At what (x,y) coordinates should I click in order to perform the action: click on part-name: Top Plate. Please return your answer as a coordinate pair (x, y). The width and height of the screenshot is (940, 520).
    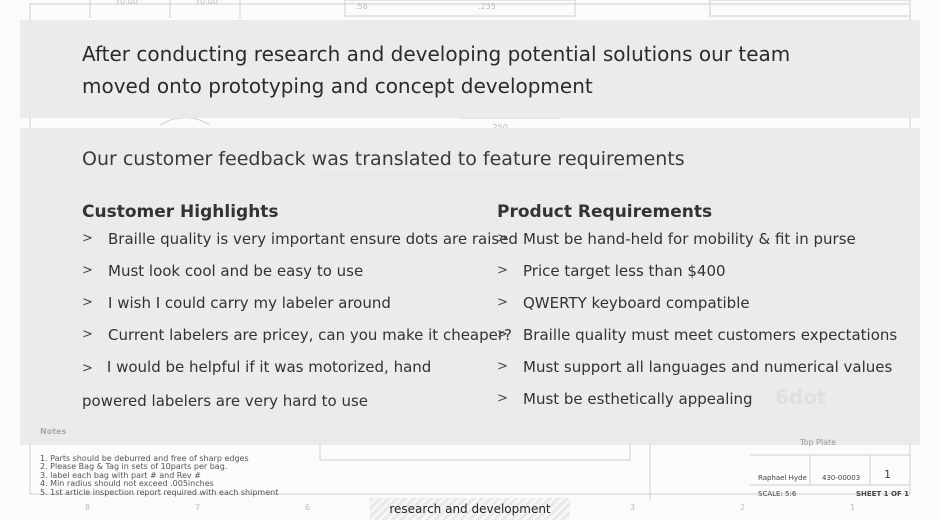
    Looking at the image, I should click on (818, 442).